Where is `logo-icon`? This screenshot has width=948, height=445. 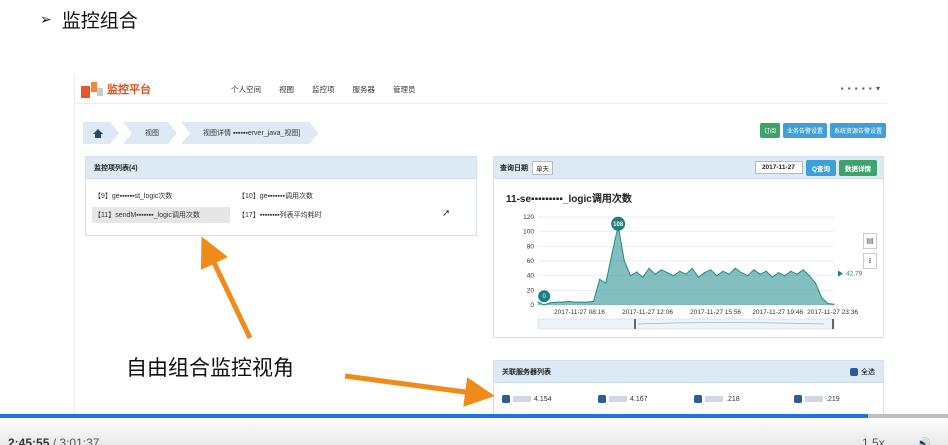
logo-icon is located at coordinates (92, 89).